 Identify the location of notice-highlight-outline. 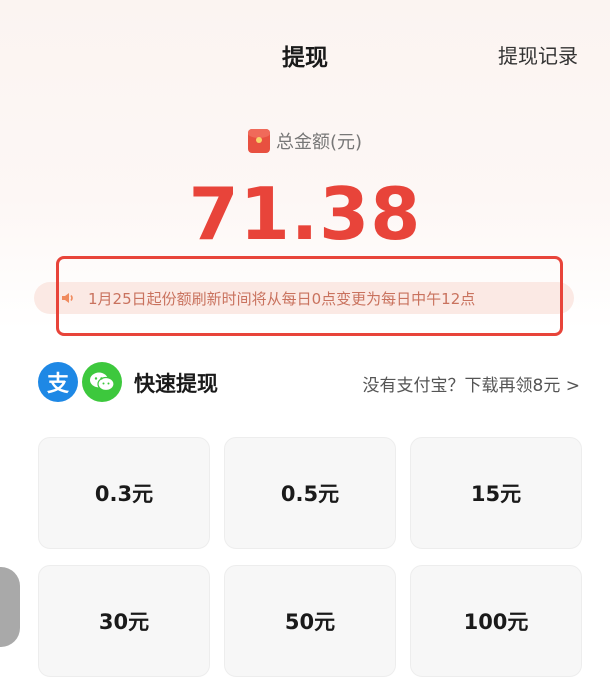
(309, 296).